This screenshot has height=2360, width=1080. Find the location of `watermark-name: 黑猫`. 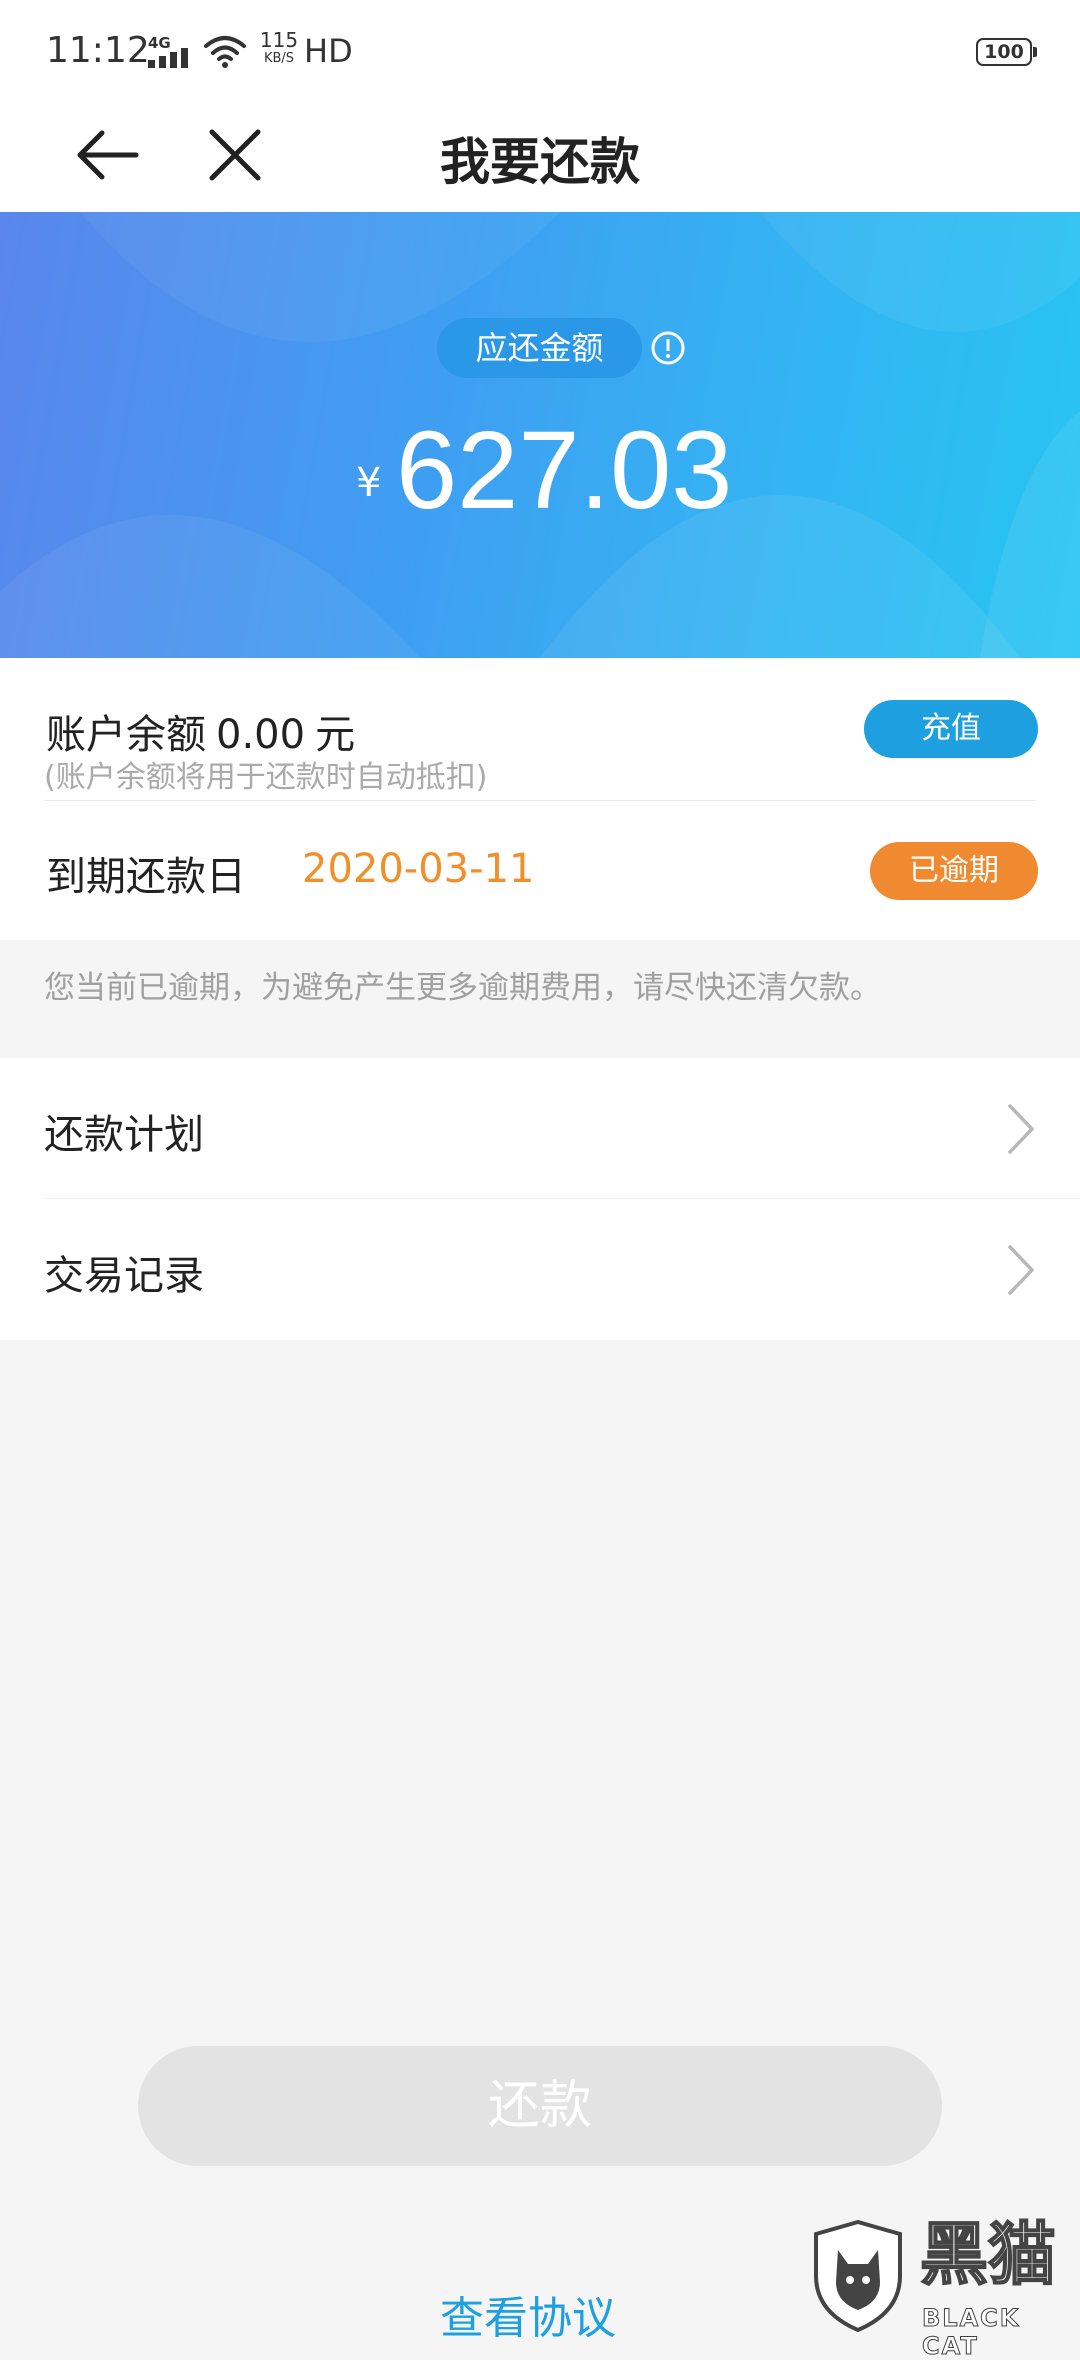

watermark-name: 黑猫 is located at coordinates (988, 2255).